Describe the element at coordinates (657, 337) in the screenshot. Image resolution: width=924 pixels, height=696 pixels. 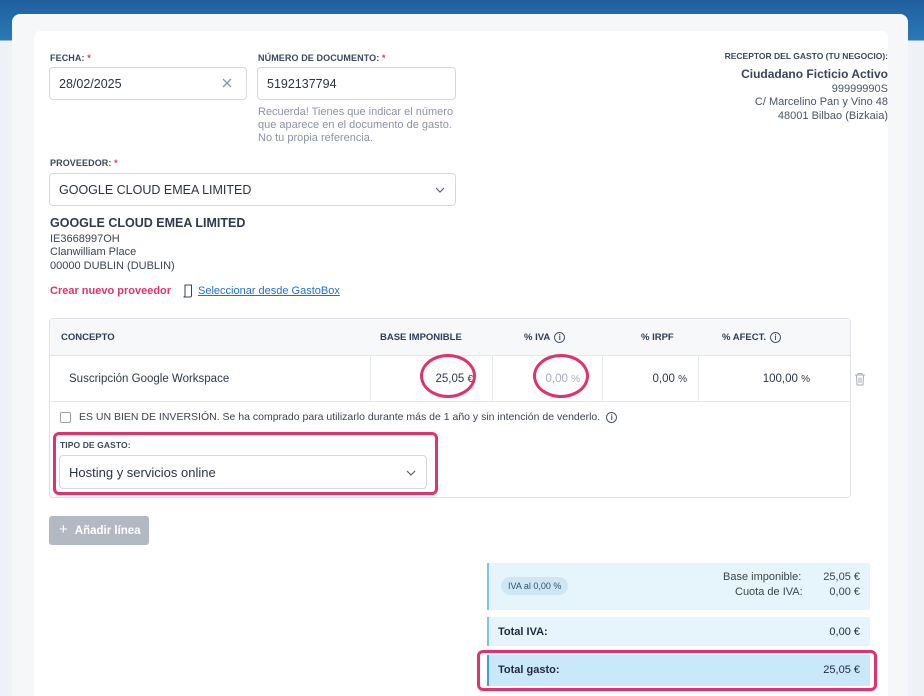
I see `col-irpf: % IRPF` at that location.